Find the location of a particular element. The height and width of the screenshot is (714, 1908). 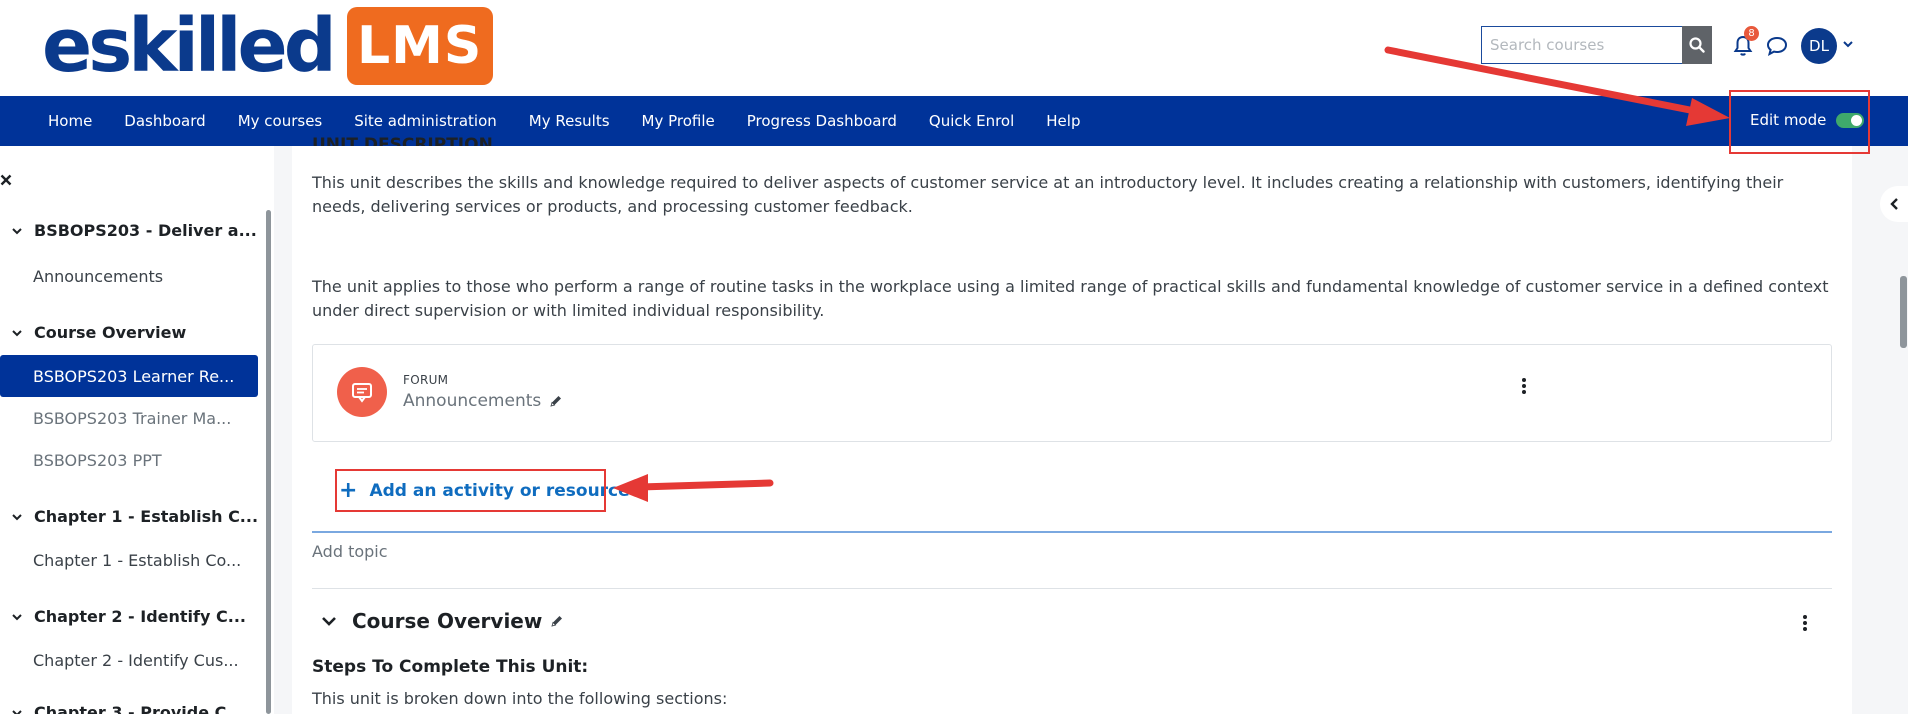

drawer-section-title: Course Overview is located at coordinates (110, 332).